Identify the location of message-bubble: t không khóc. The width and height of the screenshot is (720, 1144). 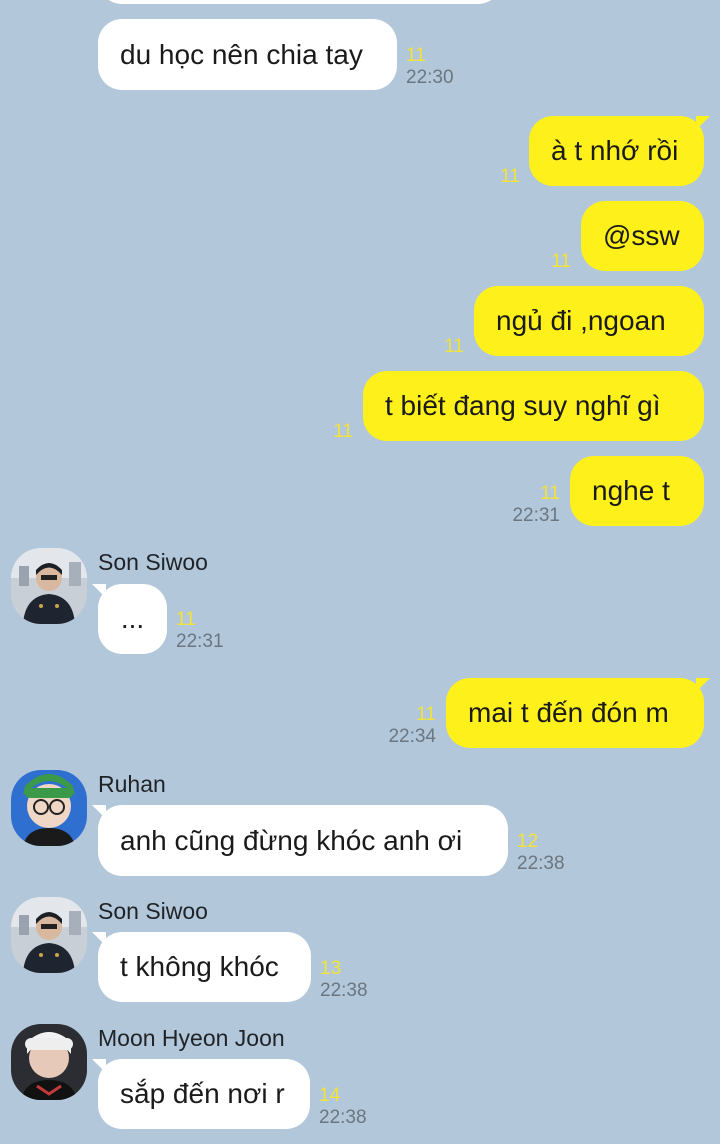
(201, 967).